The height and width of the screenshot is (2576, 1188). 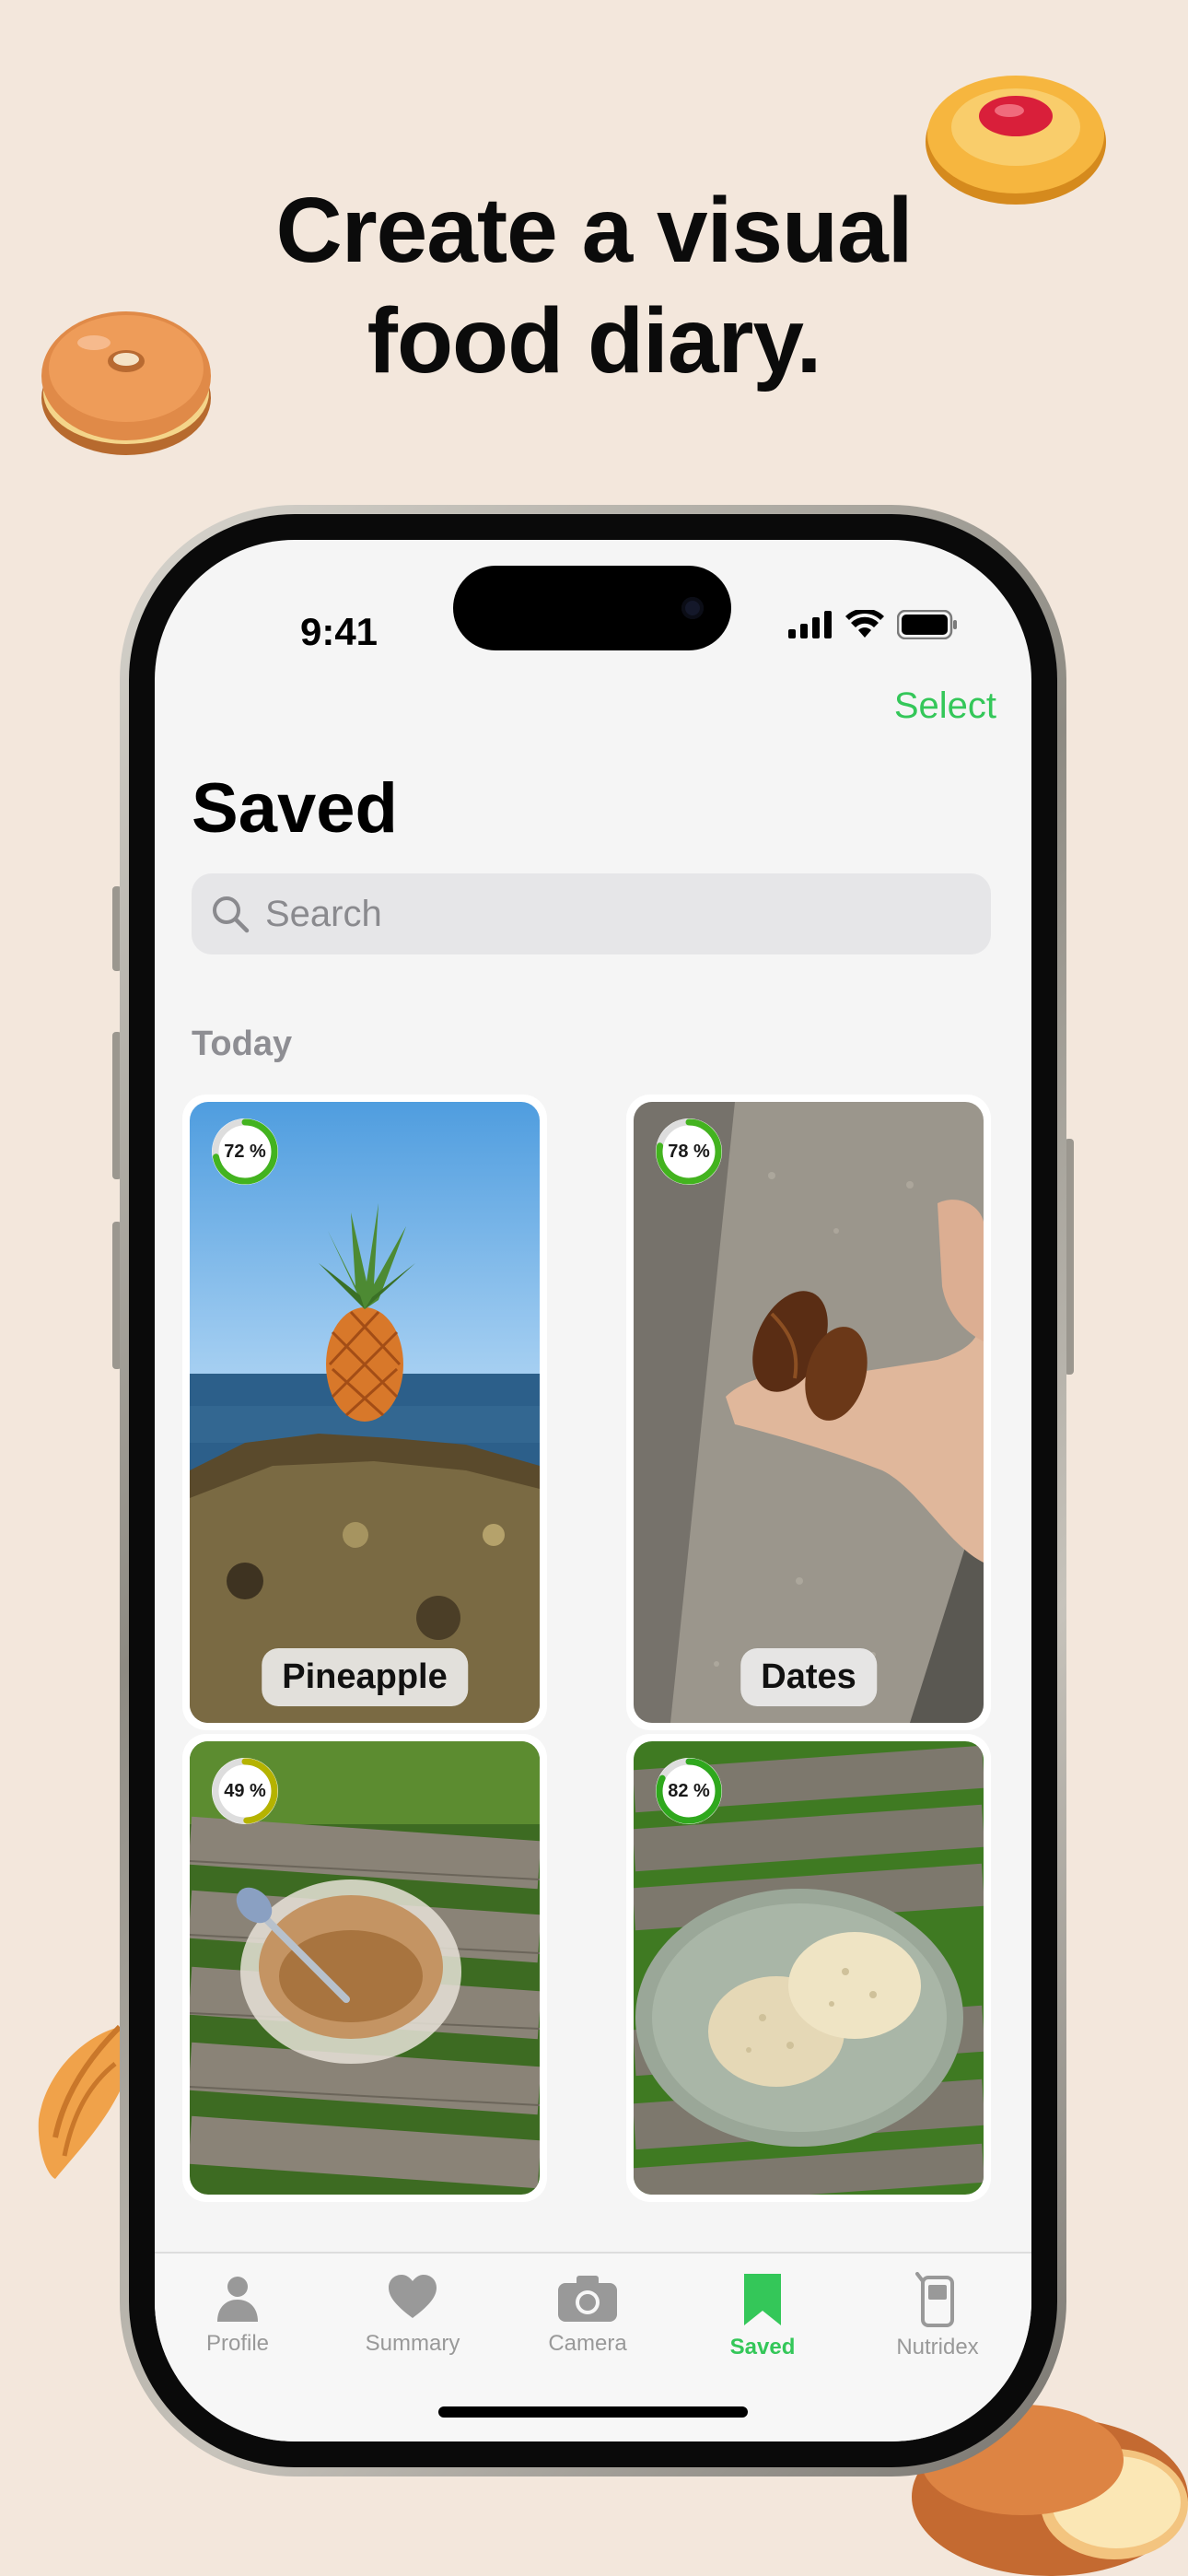 What do you see at coordinates (339, 631) in the screenshot?
I see `status-time: 9:41` at bounding box center [339, 631].